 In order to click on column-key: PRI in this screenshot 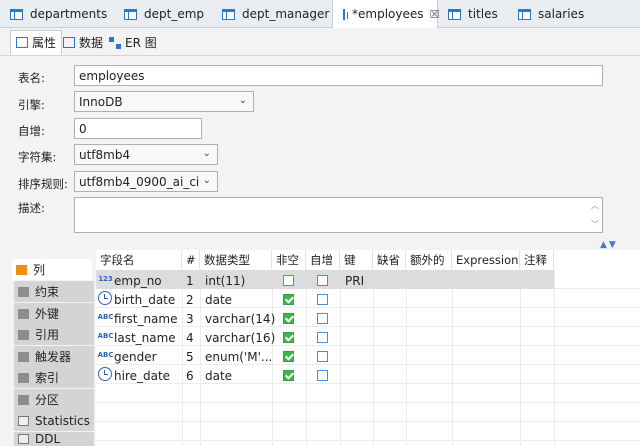, I will do `click(355, 280)`.